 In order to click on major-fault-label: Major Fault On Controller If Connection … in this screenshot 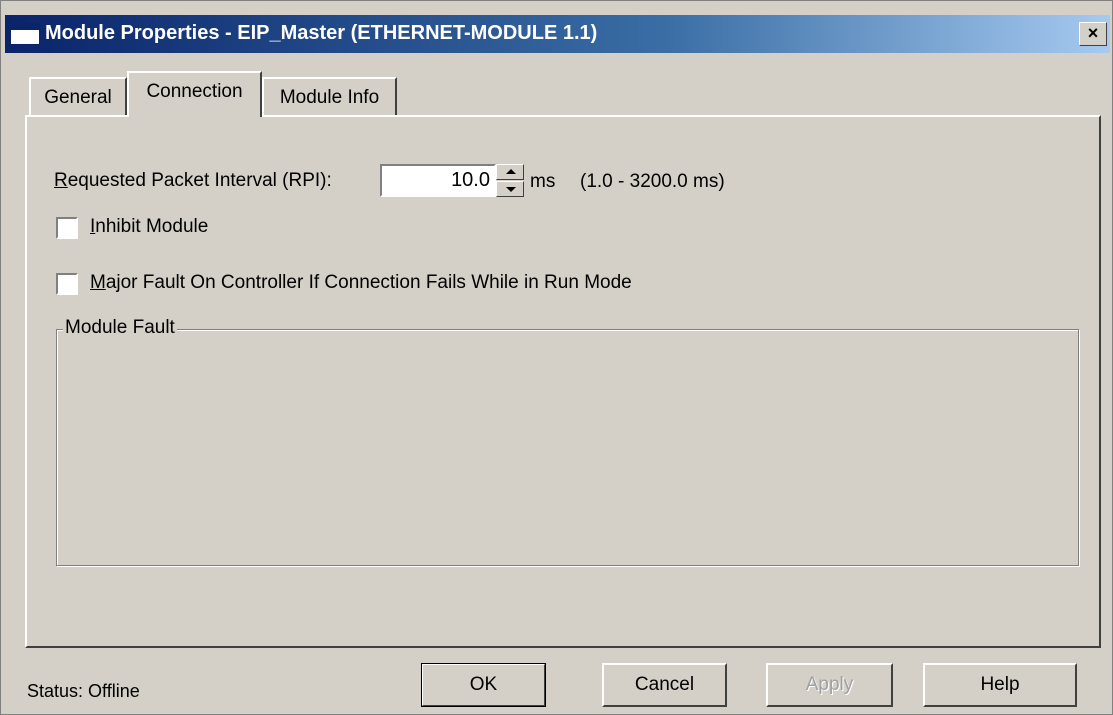, I will do `click(361, 283)`.